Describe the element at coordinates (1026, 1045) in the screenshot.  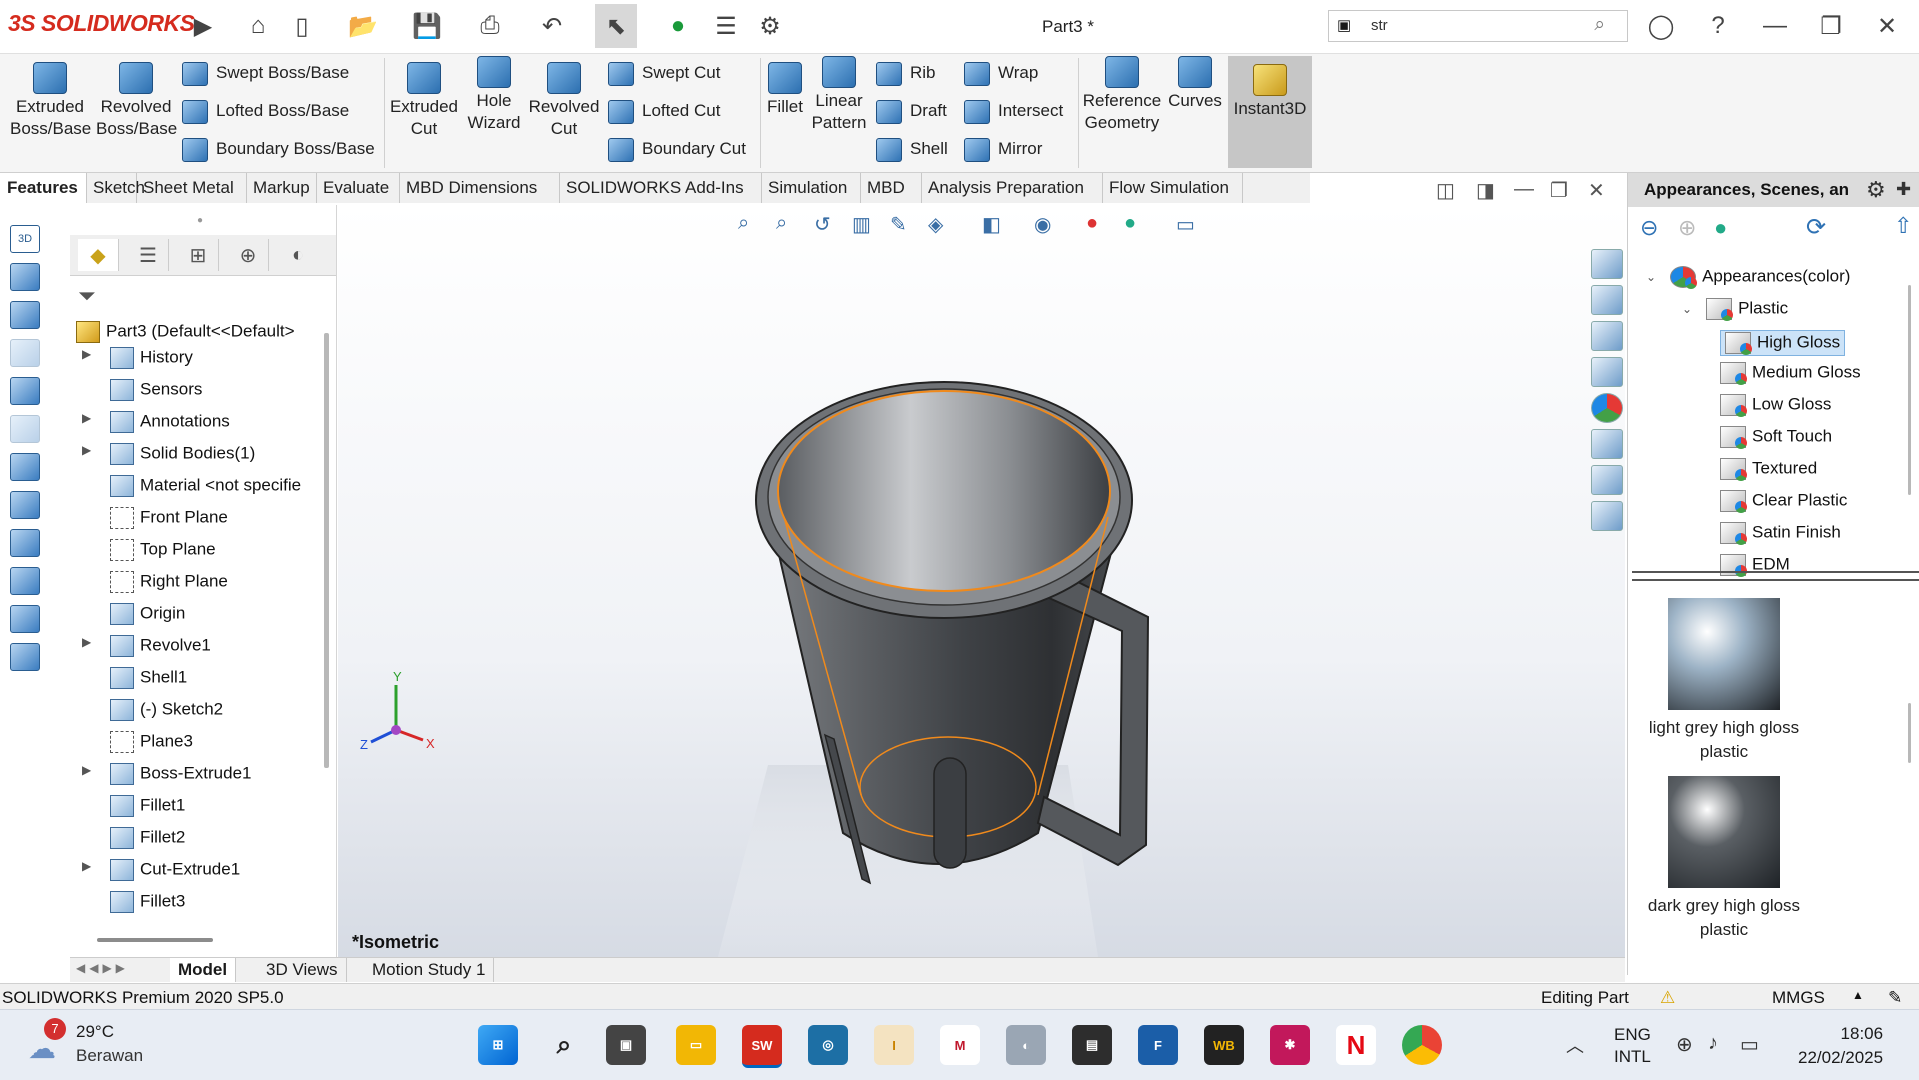
I see `sketchup-pro-icon: ◐` at that location.